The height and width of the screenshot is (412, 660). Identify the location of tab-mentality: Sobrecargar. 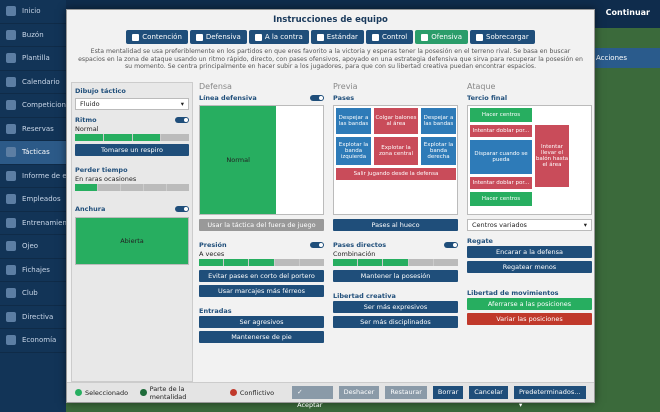
(502, 37).